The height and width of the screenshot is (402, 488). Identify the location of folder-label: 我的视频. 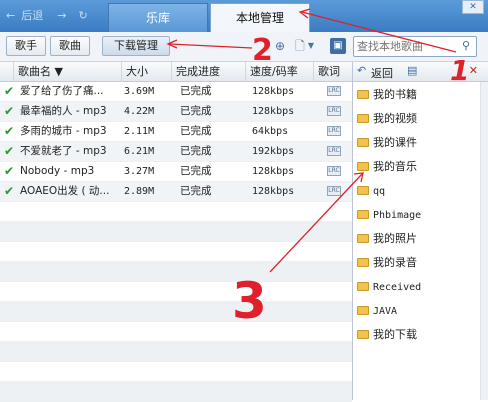
(395, 118).